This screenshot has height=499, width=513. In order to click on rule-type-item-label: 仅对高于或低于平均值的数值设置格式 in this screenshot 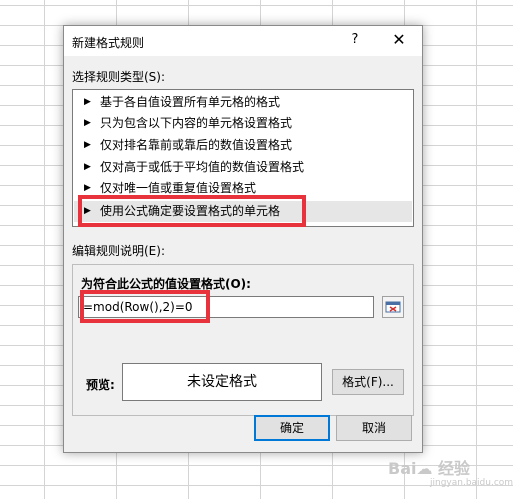, I will do `click(202, 167)`.